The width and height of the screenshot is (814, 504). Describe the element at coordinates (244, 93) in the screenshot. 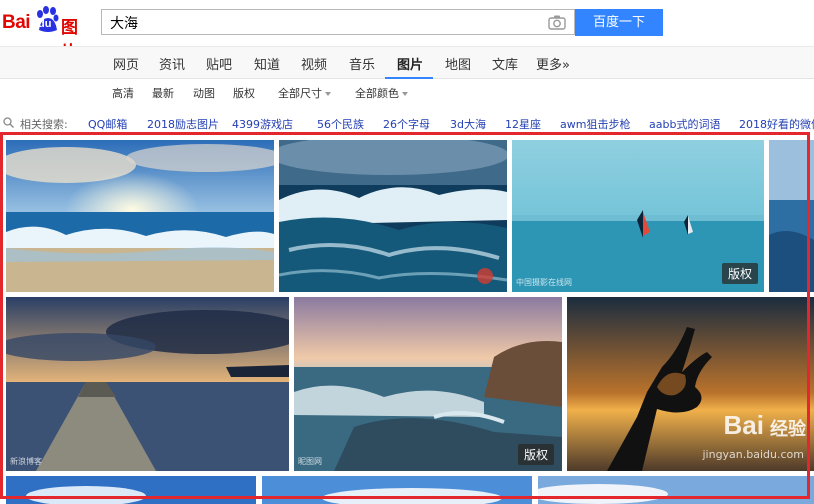

I see `filter-copyright: 版权` at that location.